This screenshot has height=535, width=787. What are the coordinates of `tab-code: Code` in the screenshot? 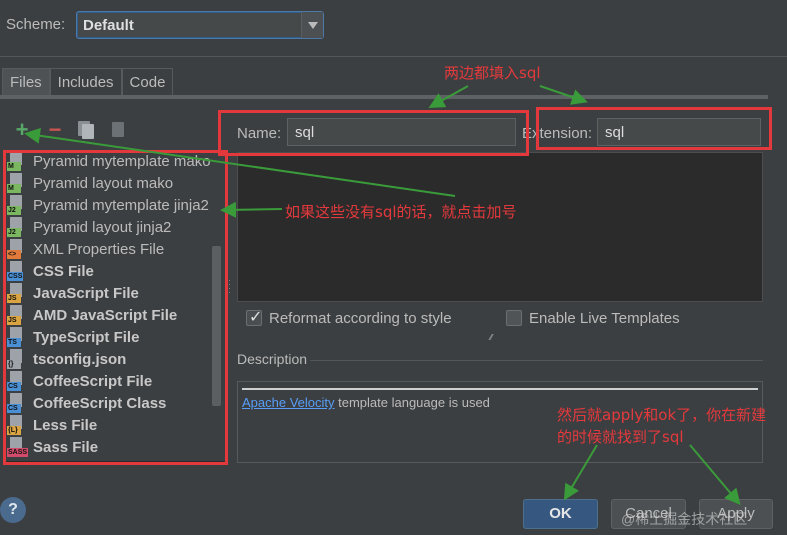 It's located at (147, 82).